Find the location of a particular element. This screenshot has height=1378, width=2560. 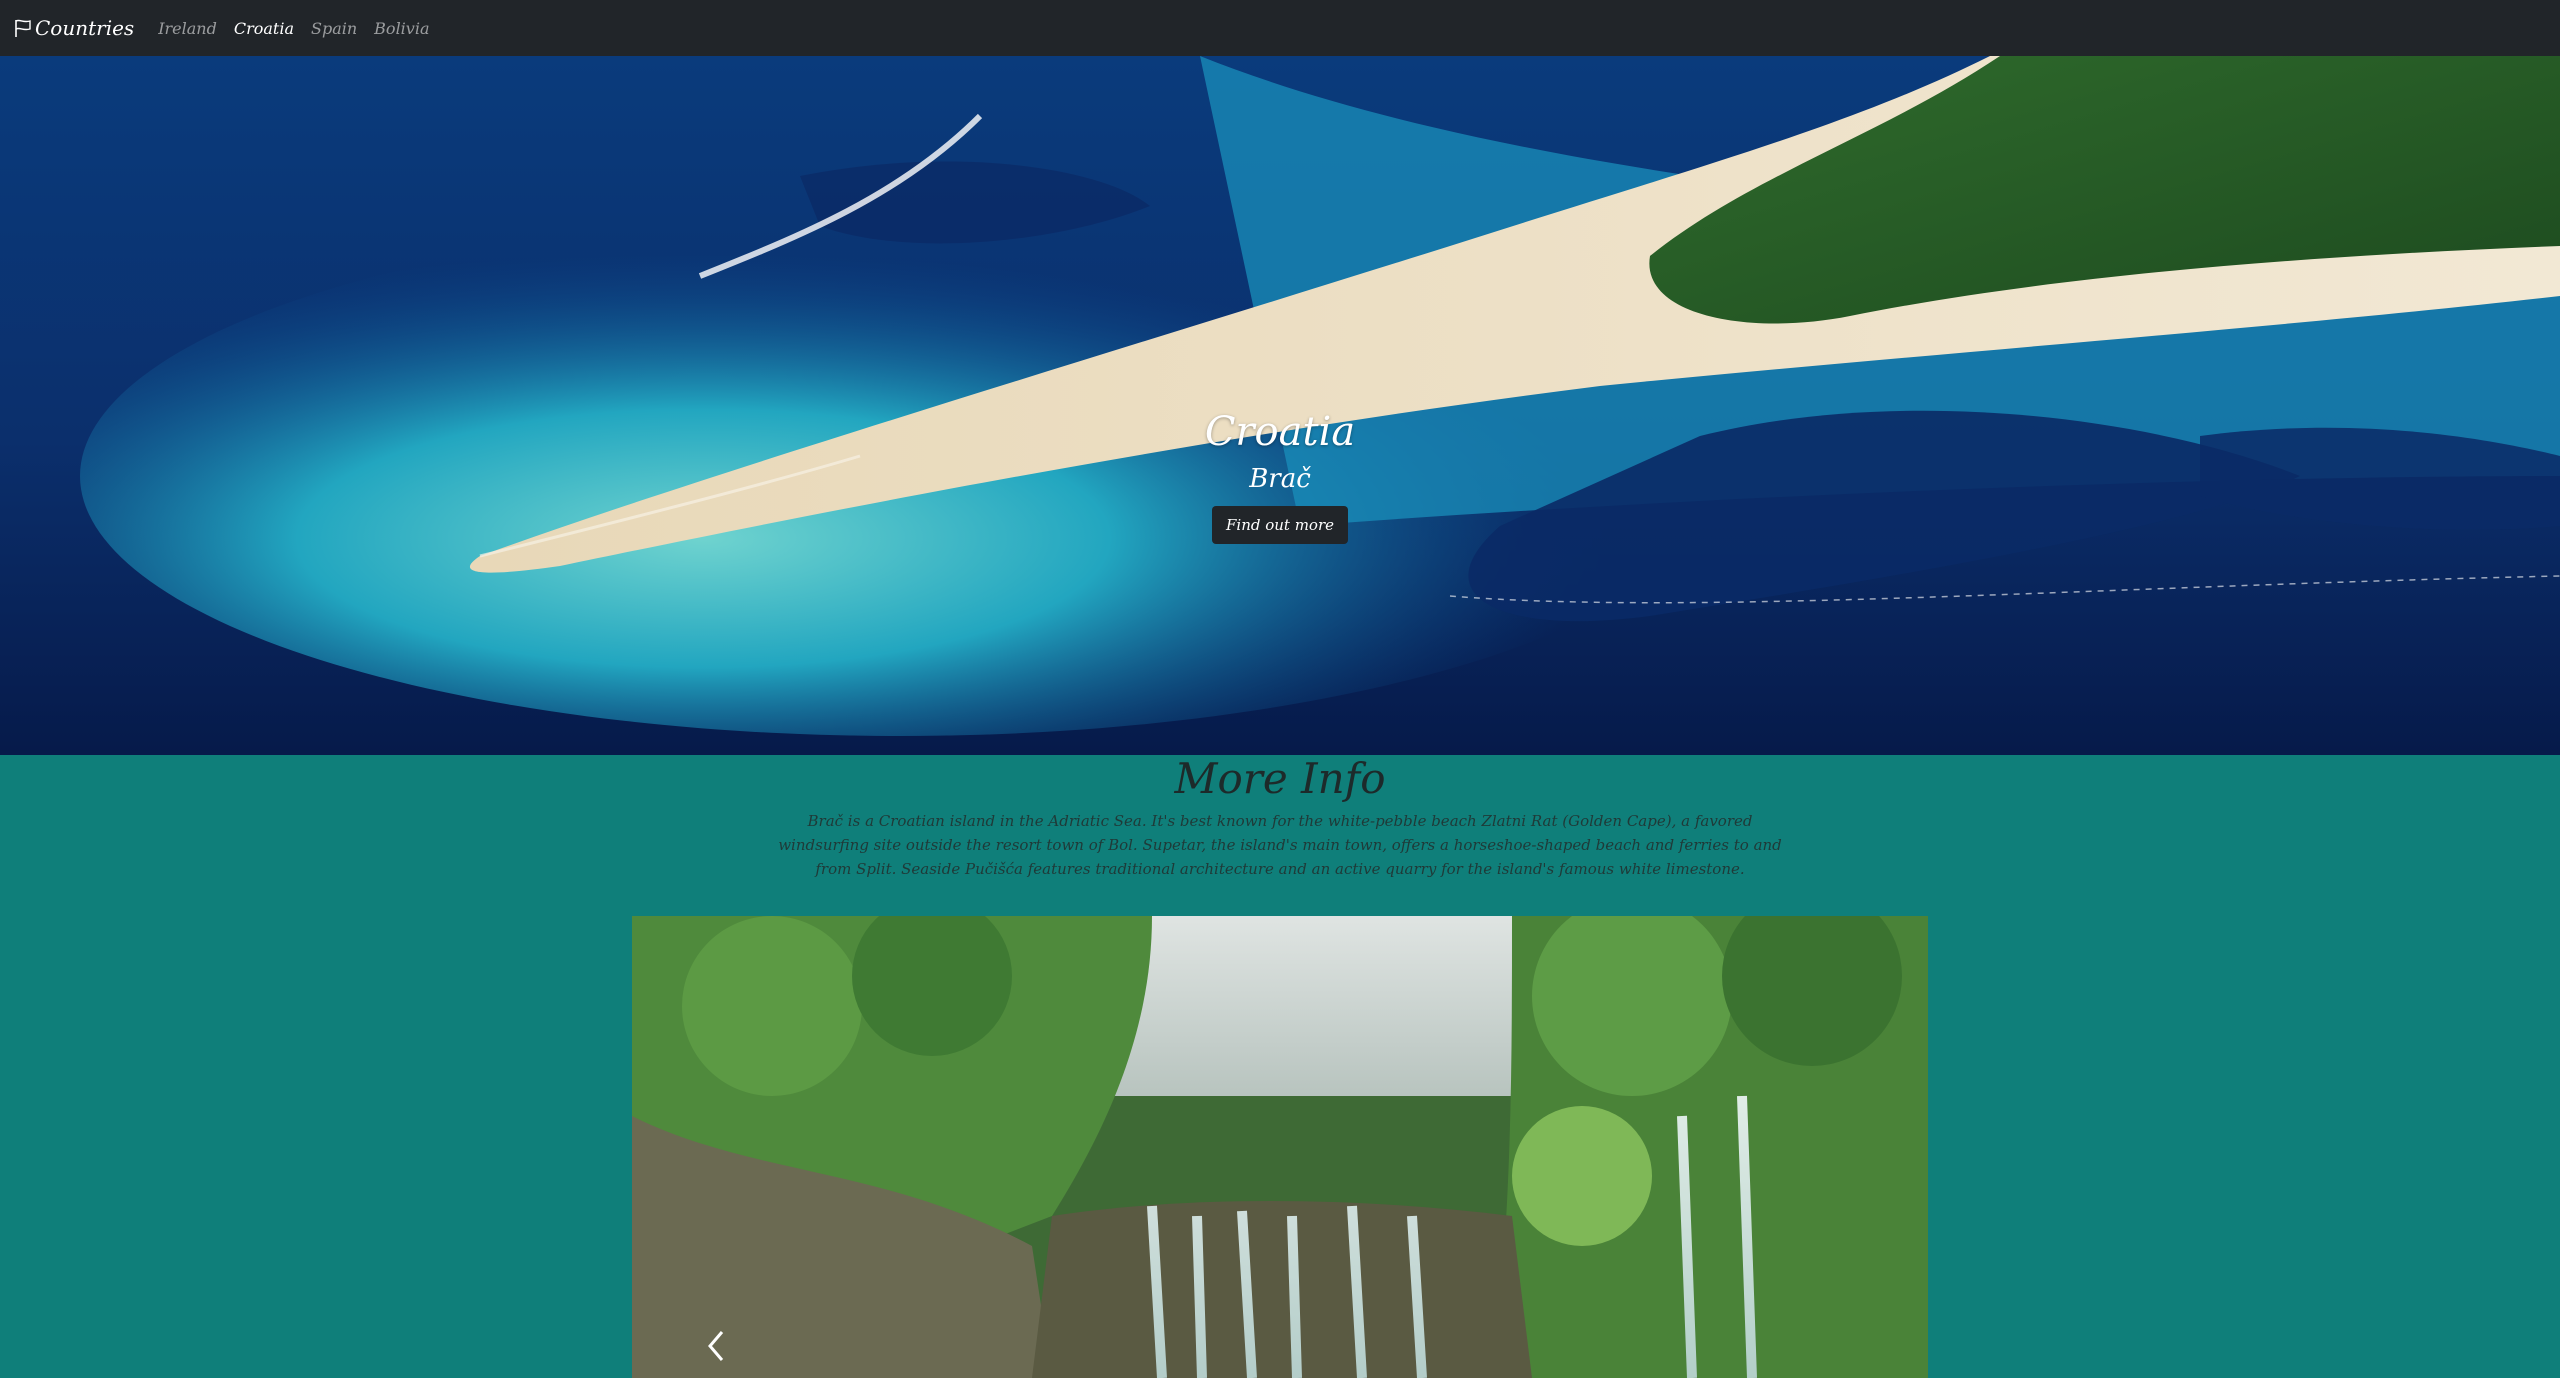

nav-link-spain: Spain is located at coordinates (334, 28).